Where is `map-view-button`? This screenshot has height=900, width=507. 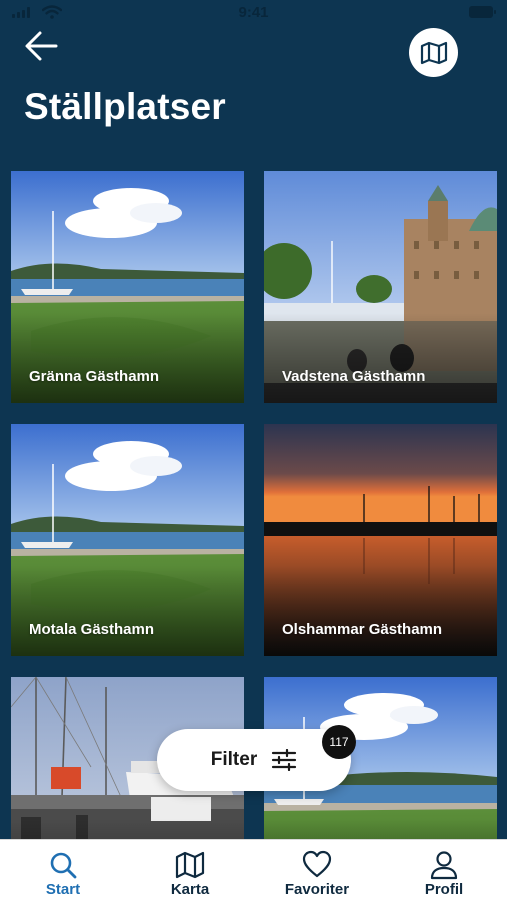
map-view-button is located at coordinates (433, 52).